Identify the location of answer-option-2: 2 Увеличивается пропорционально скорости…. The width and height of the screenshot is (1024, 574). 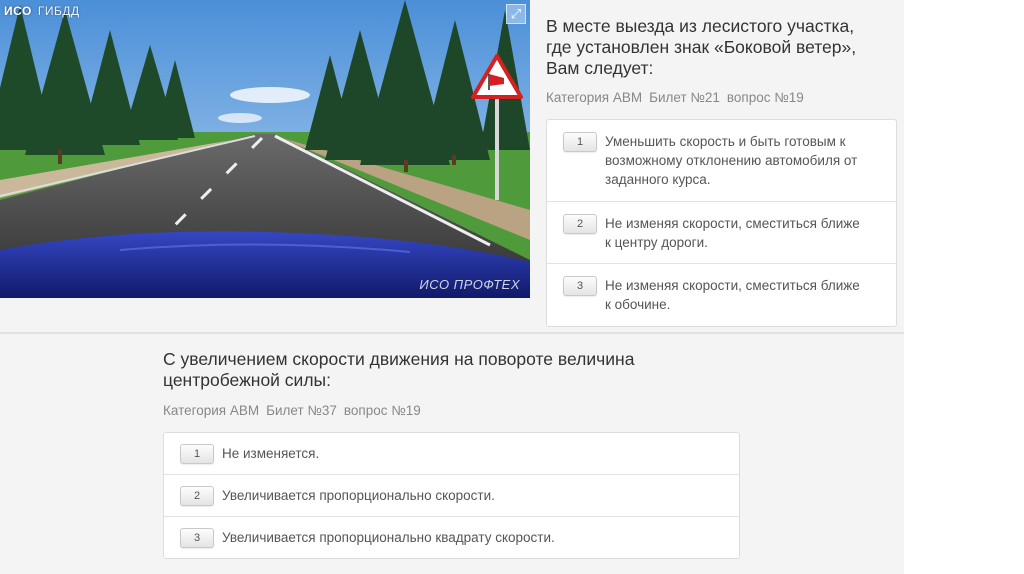
(451, 496).